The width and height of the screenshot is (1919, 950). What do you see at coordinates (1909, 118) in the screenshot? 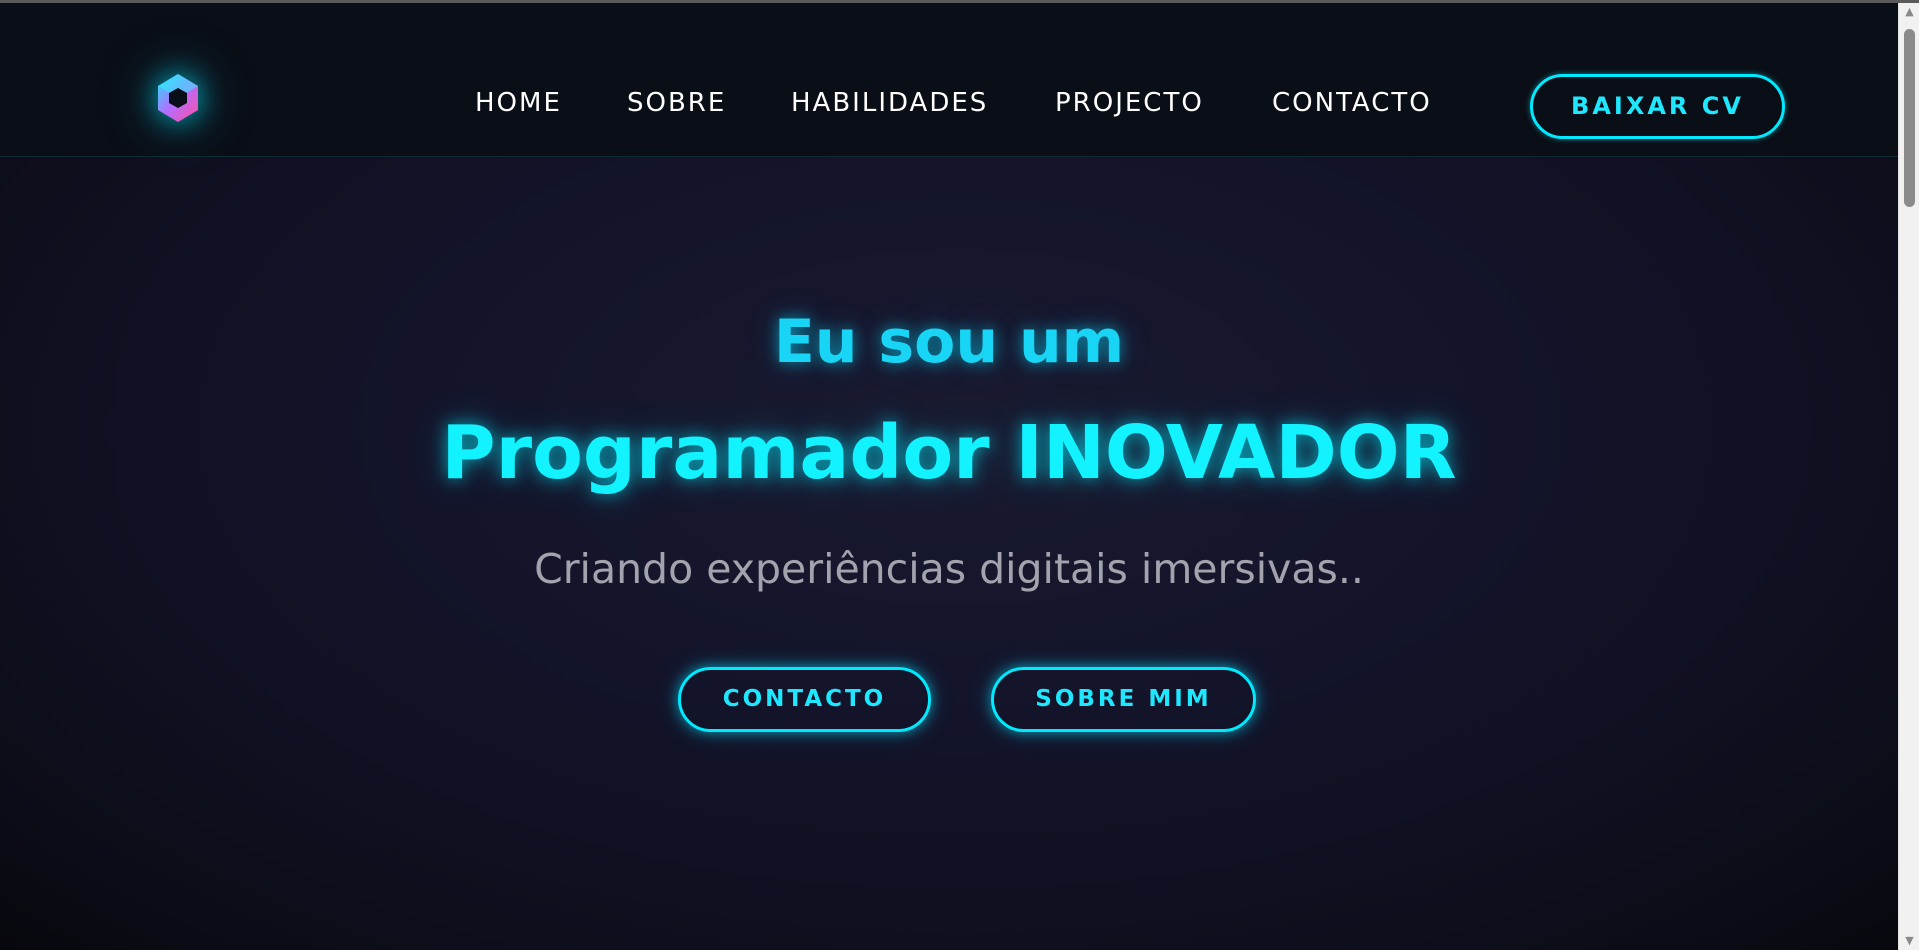
I see `scrollbar-thumb` at bounding box center [1909, 118].